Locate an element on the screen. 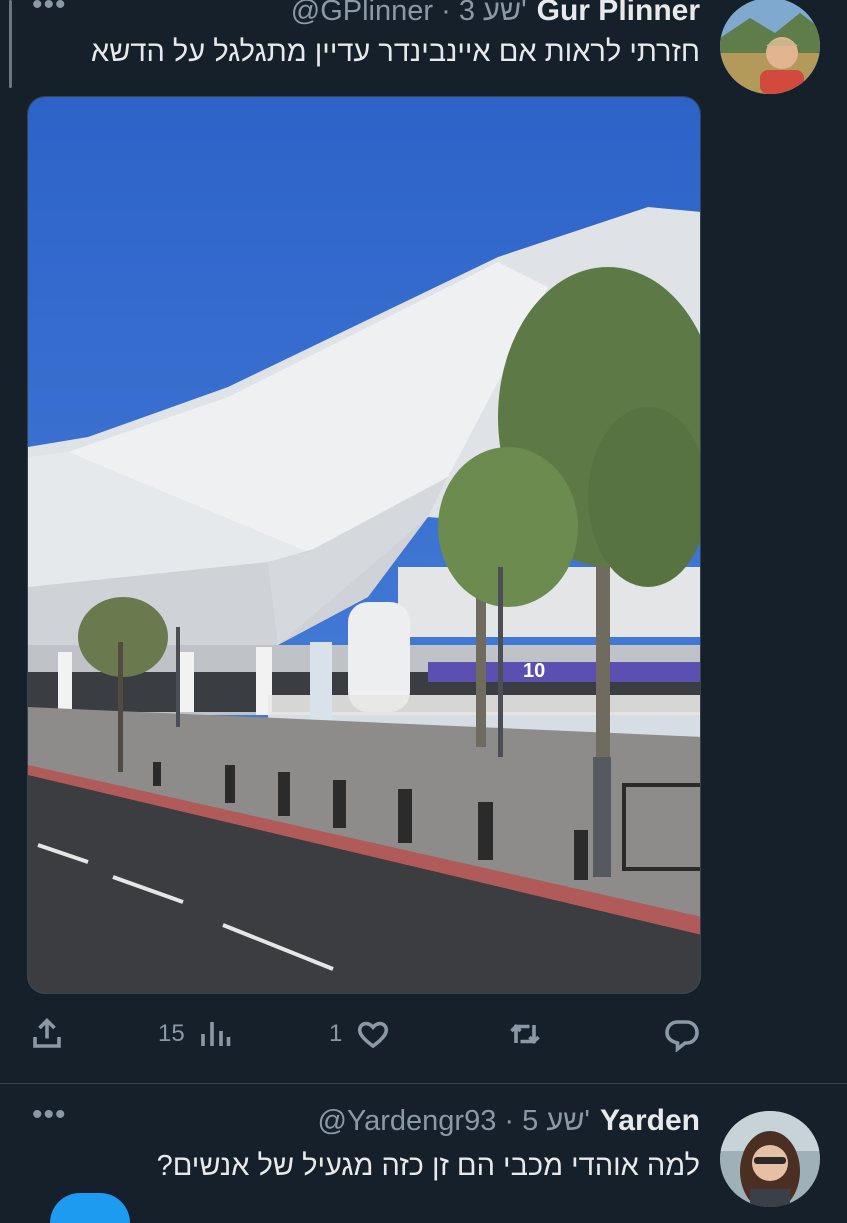  tweet-text: למה אוהדי מכבי הם זן כזה מגעיל של אנשים? is located at coordinates (428, 1166).